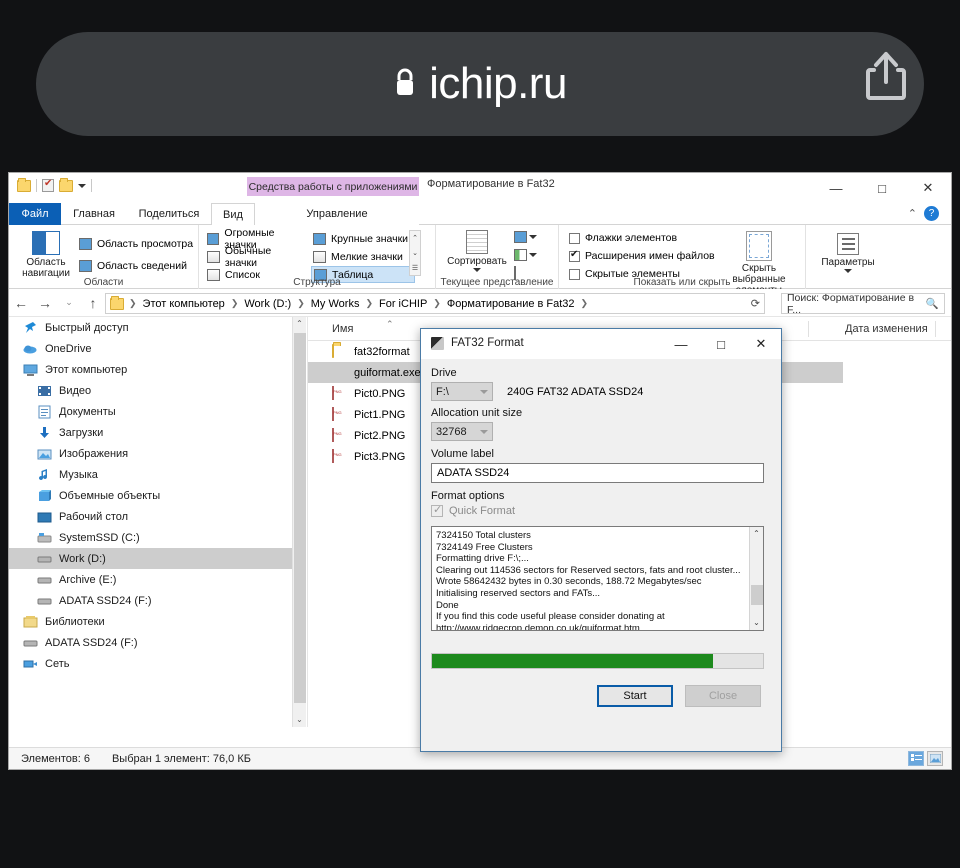  Describe the element at coordinates (498, 83) in the screenshot. I see `url-text: ichip.ru` at that location.